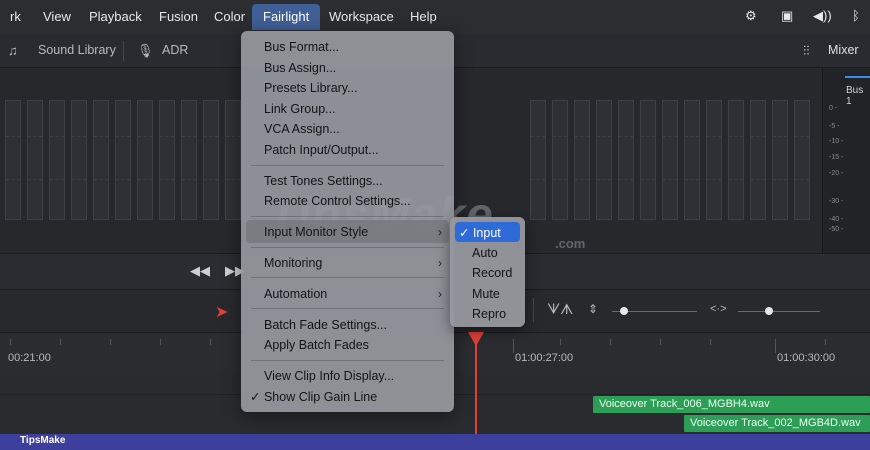  Describe the element at coordinates (492, 273) in the screenshot. I see `submenu-item-record: Record` at that location.